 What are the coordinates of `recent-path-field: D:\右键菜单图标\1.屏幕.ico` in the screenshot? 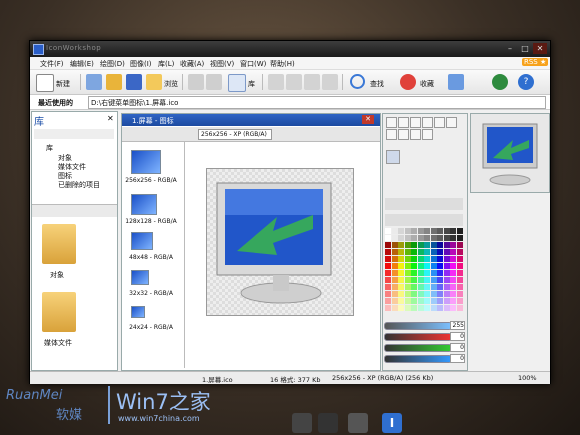 It's located at (317, 102).